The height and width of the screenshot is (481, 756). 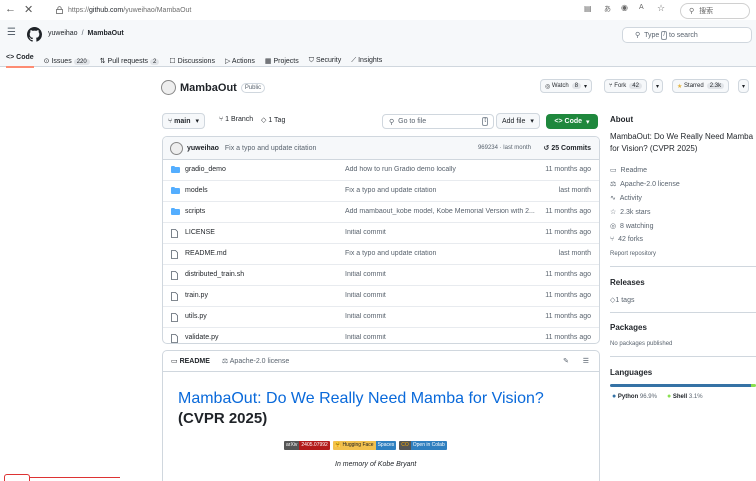 I want to click on outline-list-icon: ☰, so click(x=586, y=361).